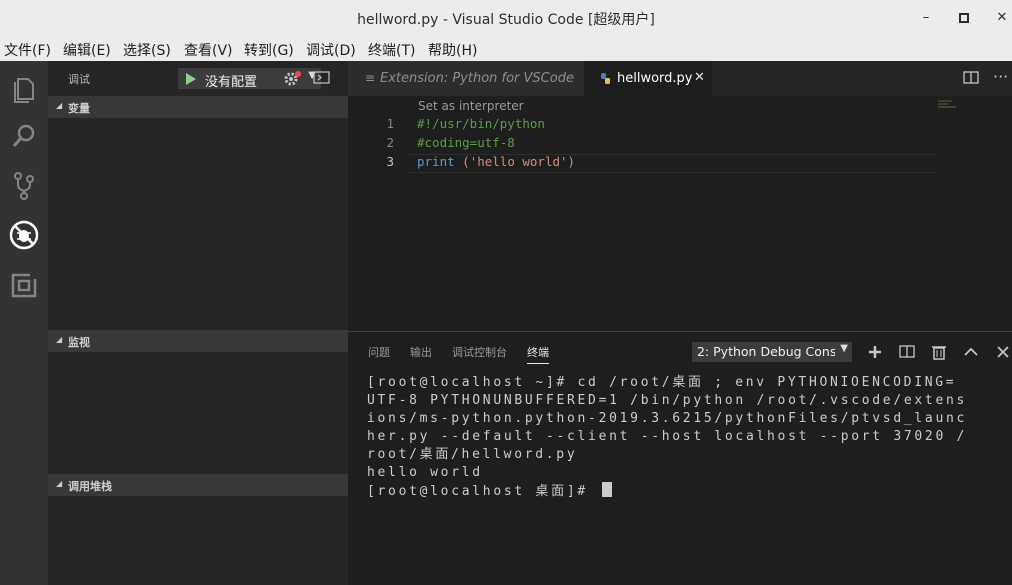  I want to click on terminal-line: hello world, so click(425, 472).